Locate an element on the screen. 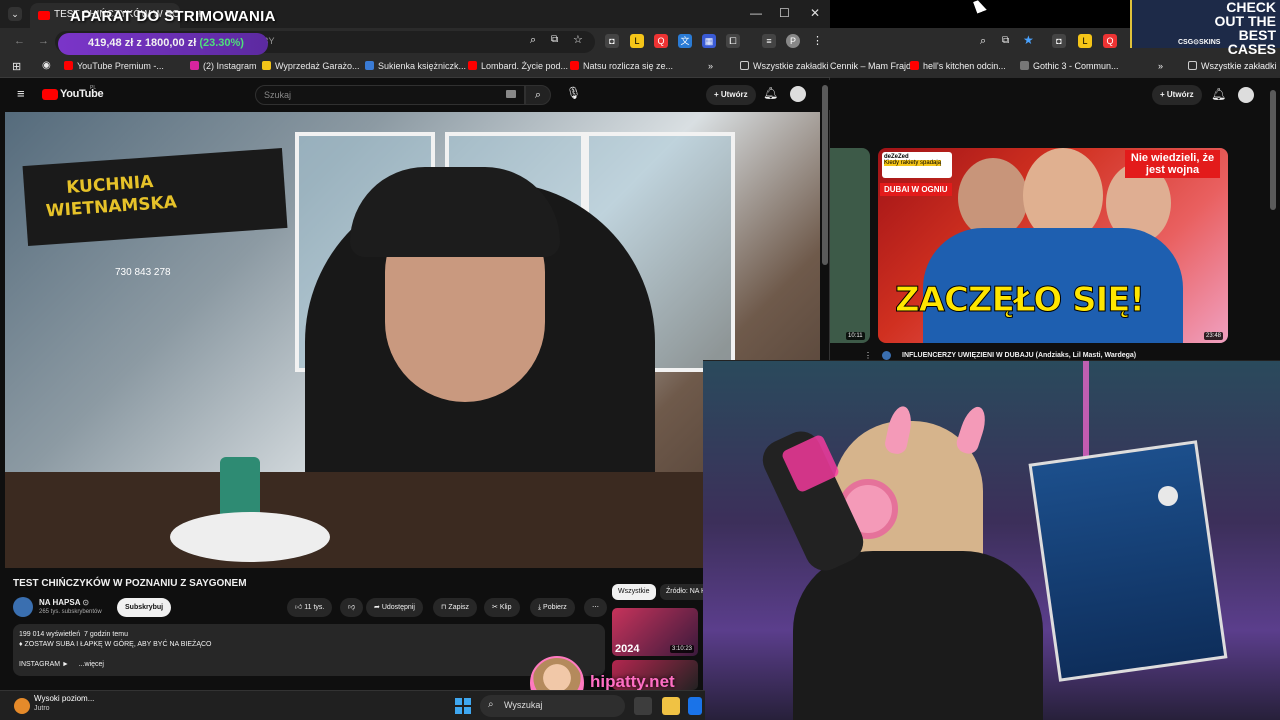 Image resolution: width=1280 pixels, height=720 pixels. video-person-cap is located at coordinates (455, 212).